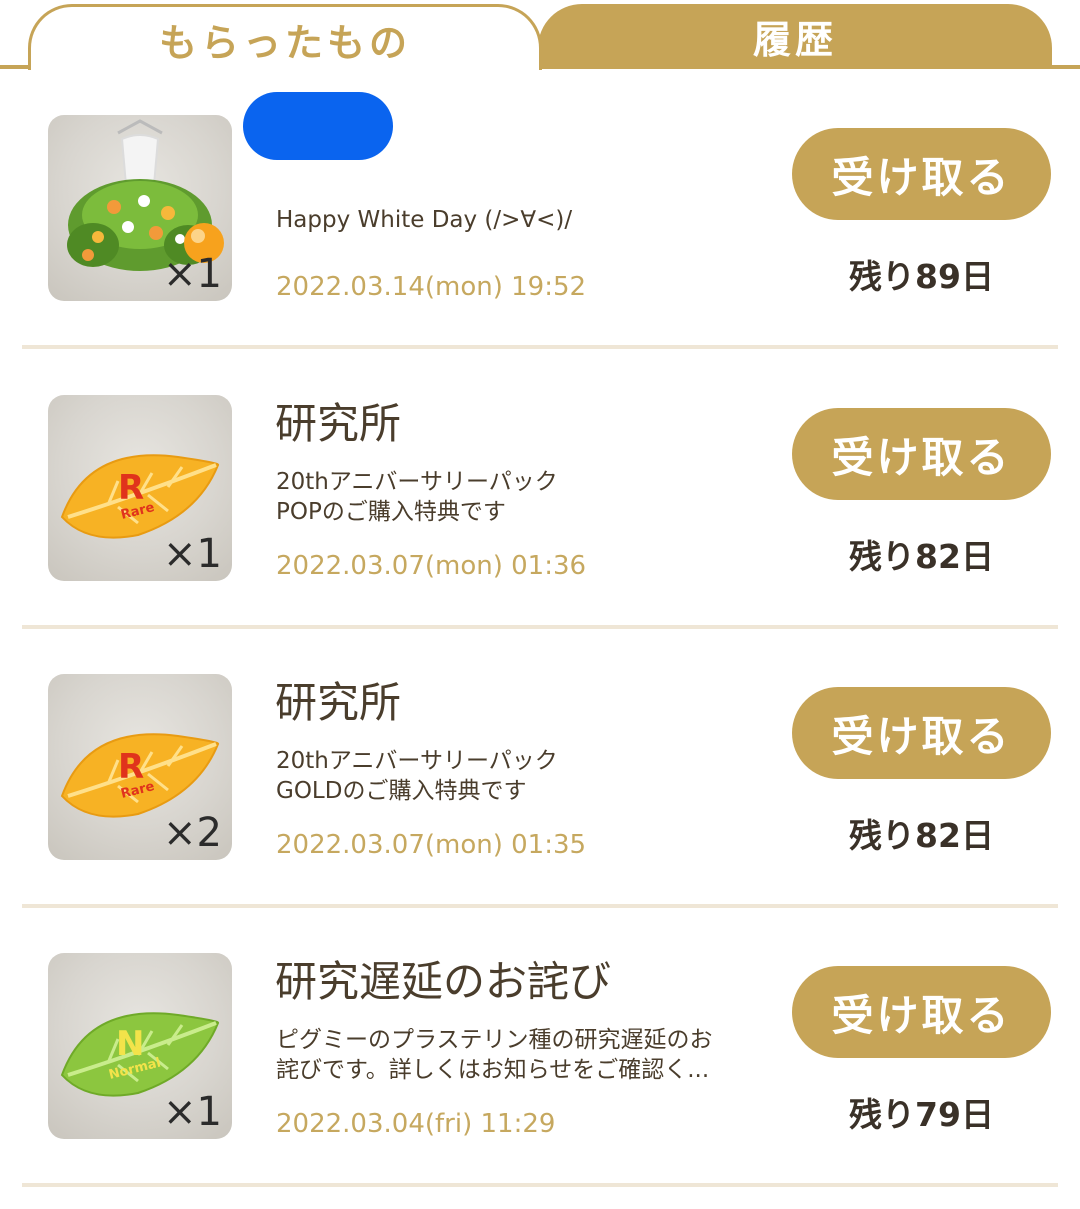  What do you see at coordinates (424, 220) in the screenshot?
I see `item-description: Happy White Day (/>∀<)/` at bounding box center [424, 220].